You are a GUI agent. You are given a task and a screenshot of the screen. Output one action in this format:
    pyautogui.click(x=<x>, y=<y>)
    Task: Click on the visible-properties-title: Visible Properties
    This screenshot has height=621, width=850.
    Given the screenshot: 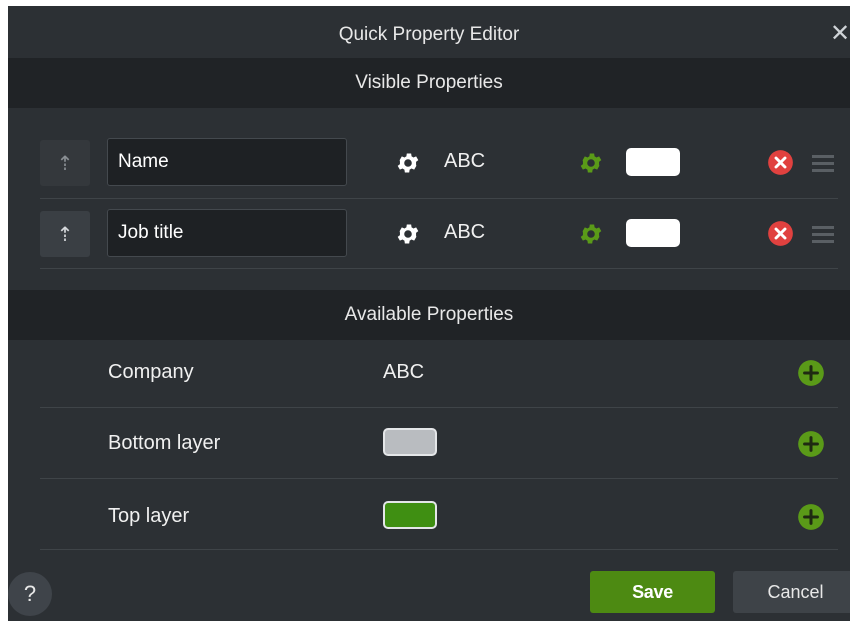 What is the action you would take?
    pyautogui.click(x=429, y=82)
    